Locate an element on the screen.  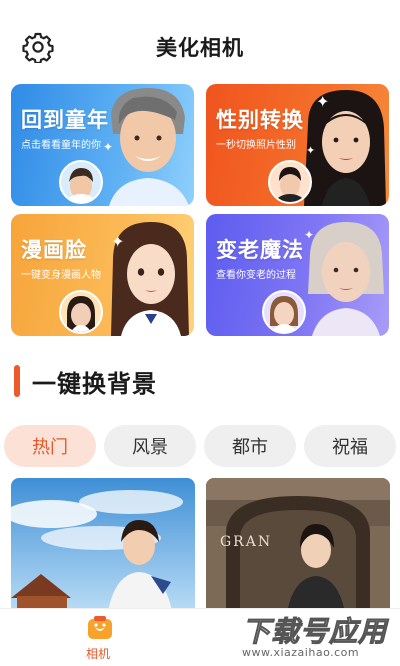
child-thumbnail is located at coordinates (81, 182).